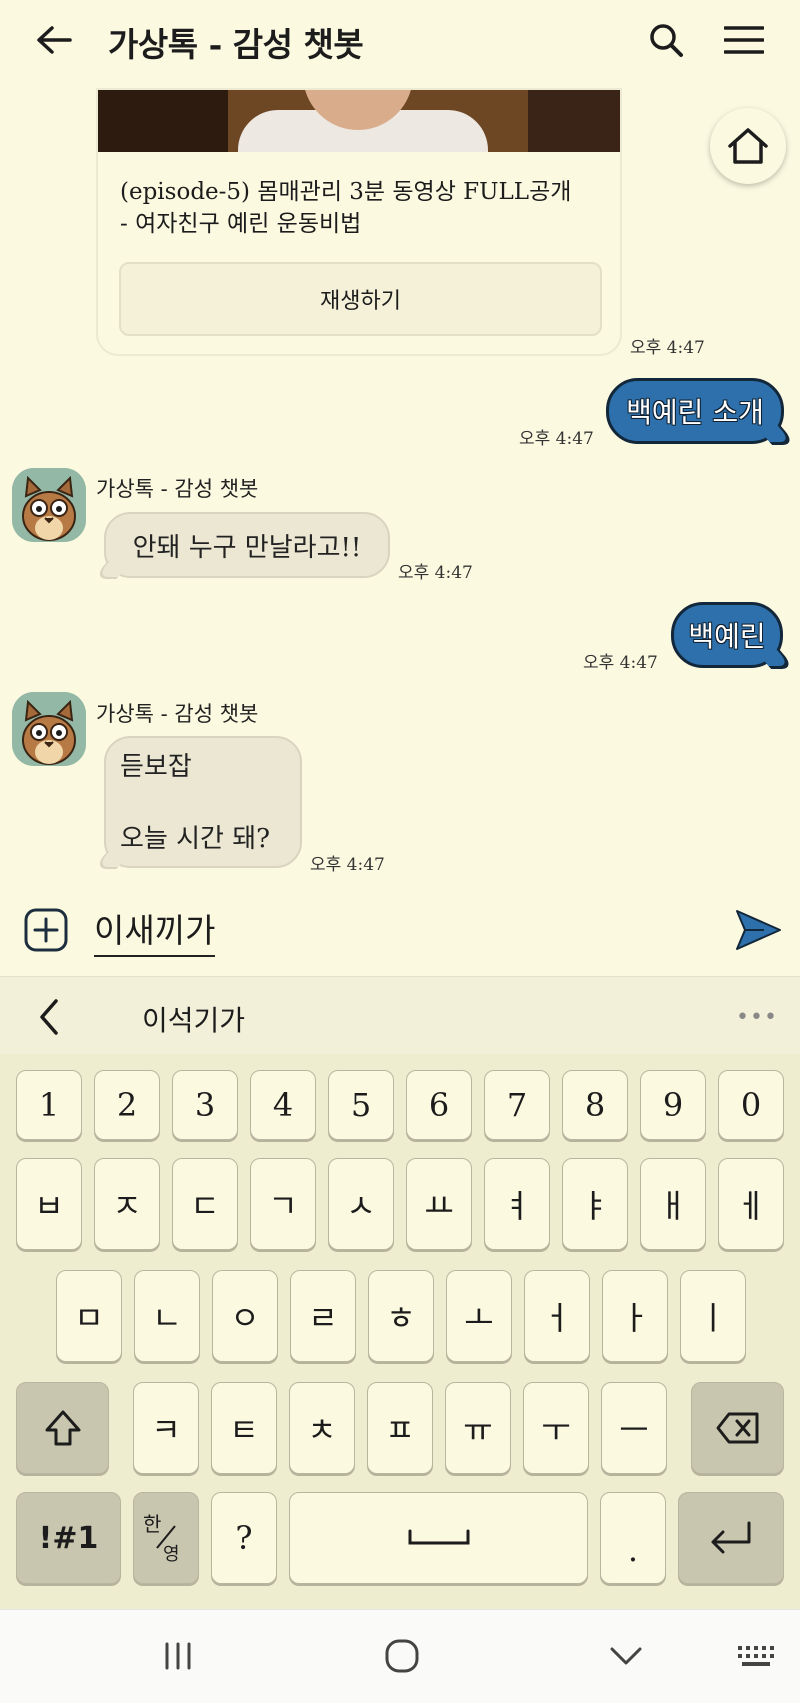 This screenshot has height=1703, width=800. What do you see at coordinates (758, 930) in the screenshot?
I see `send-button` at bounding box center [758, 930].